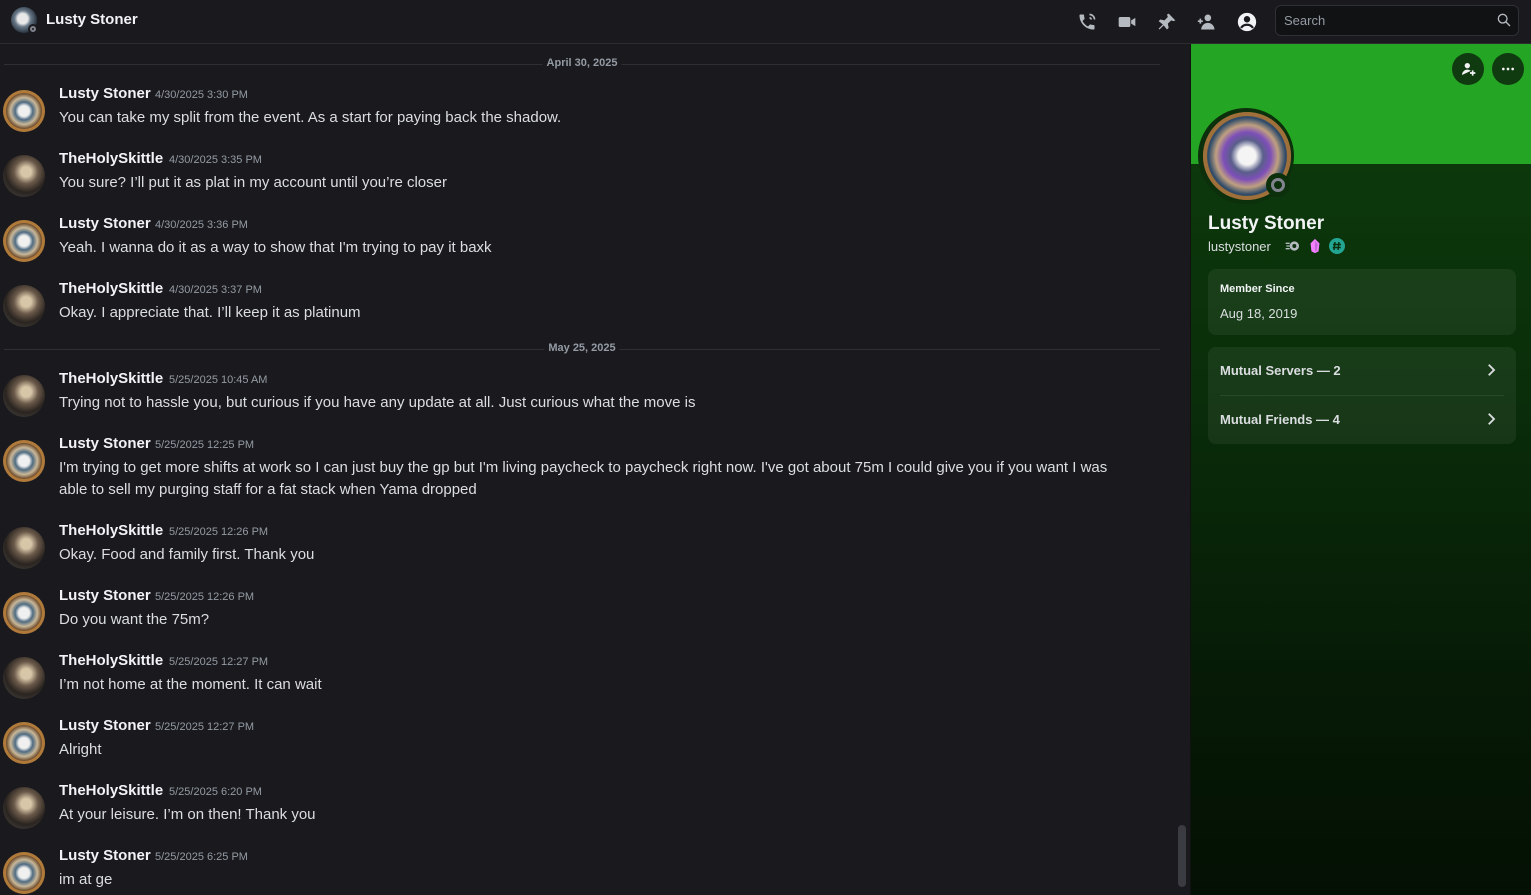 This screenshot has height=895, width=1531. I want to click on date-divider-label: April 30, 2025, so click(582, 63).